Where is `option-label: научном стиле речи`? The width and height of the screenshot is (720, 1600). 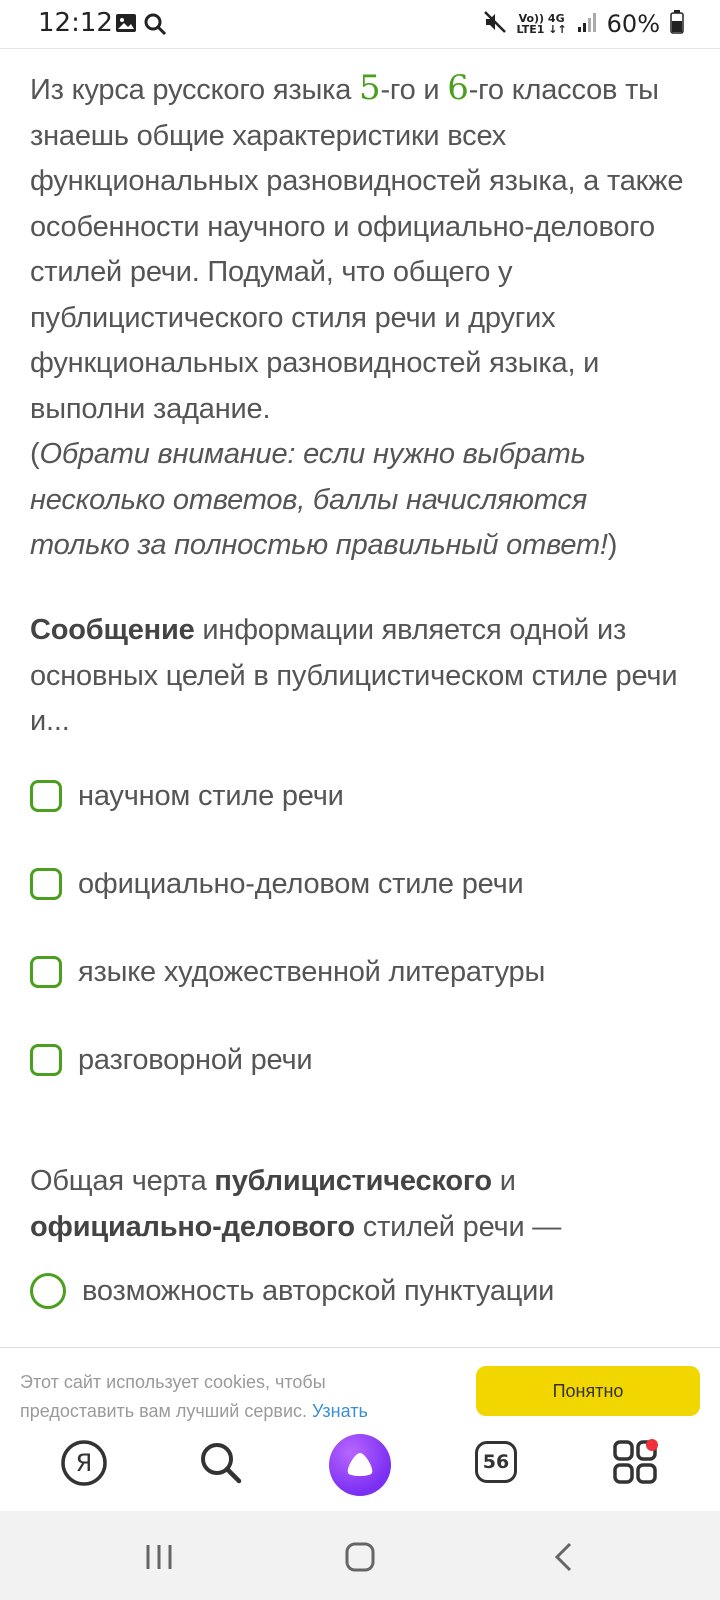
option-label: научном стиле речи is located at coordinates (211, 795).